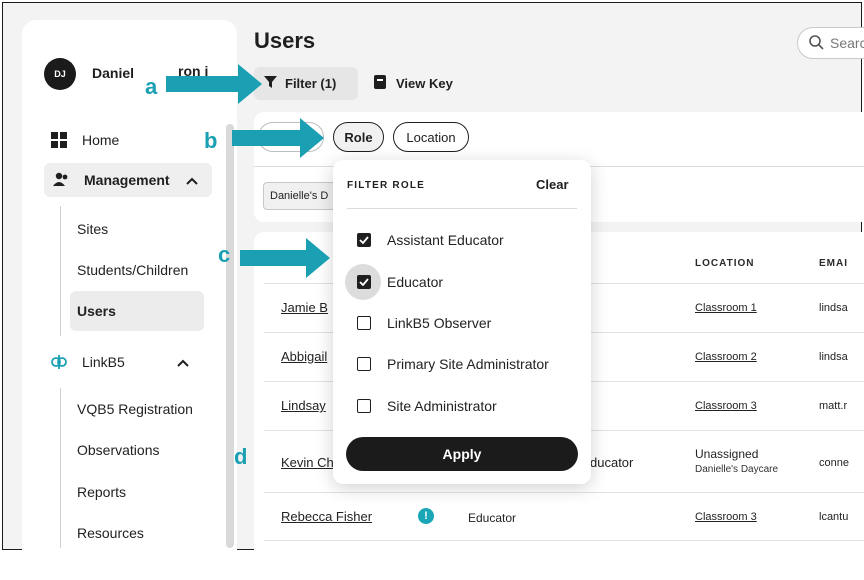 Image resolution: width=864 pixels, height=580 pixels. I want to click on active-filter-tag: Danielle's D, so click(299, 196).